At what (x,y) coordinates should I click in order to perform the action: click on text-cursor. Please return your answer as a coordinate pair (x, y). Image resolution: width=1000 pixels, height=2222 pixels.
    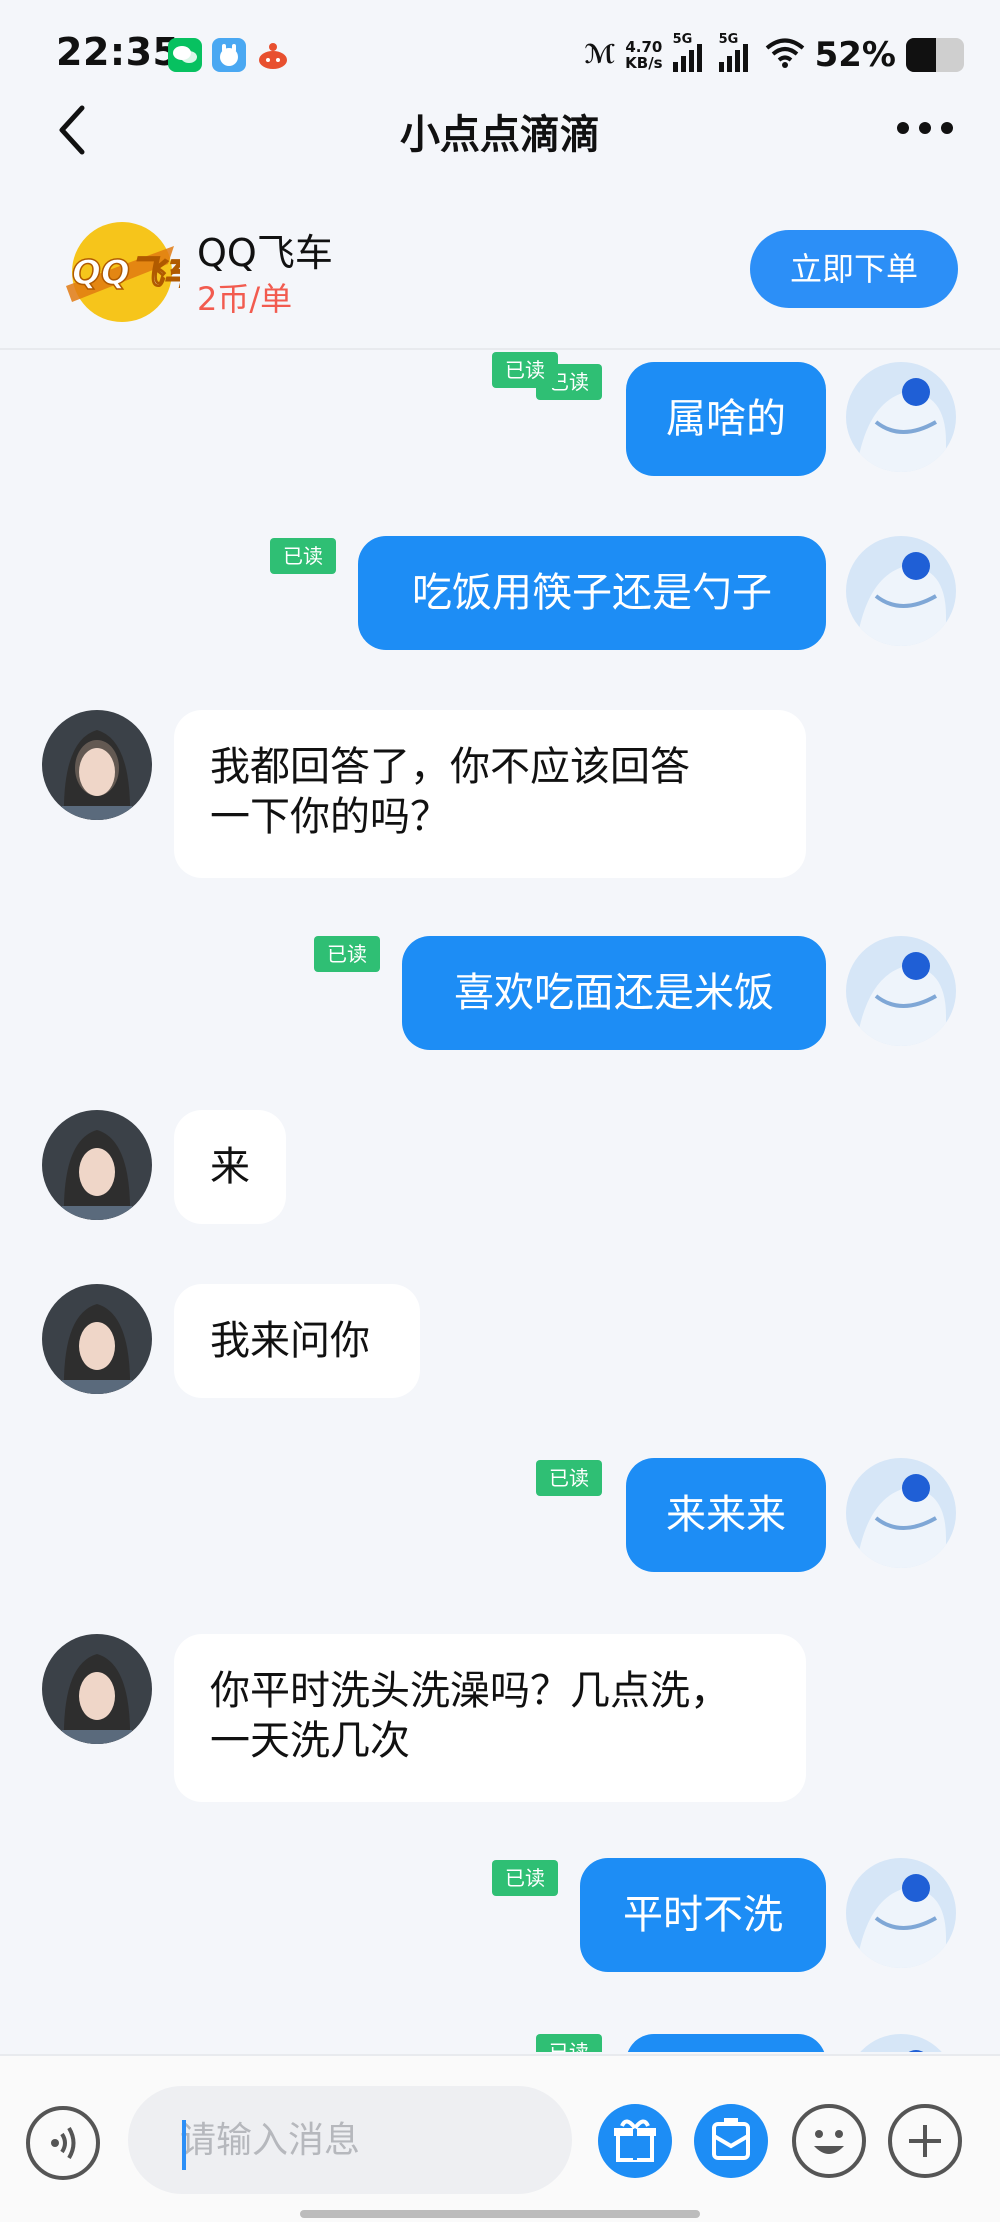
    Looking at the image, I should click on (184, 2145).